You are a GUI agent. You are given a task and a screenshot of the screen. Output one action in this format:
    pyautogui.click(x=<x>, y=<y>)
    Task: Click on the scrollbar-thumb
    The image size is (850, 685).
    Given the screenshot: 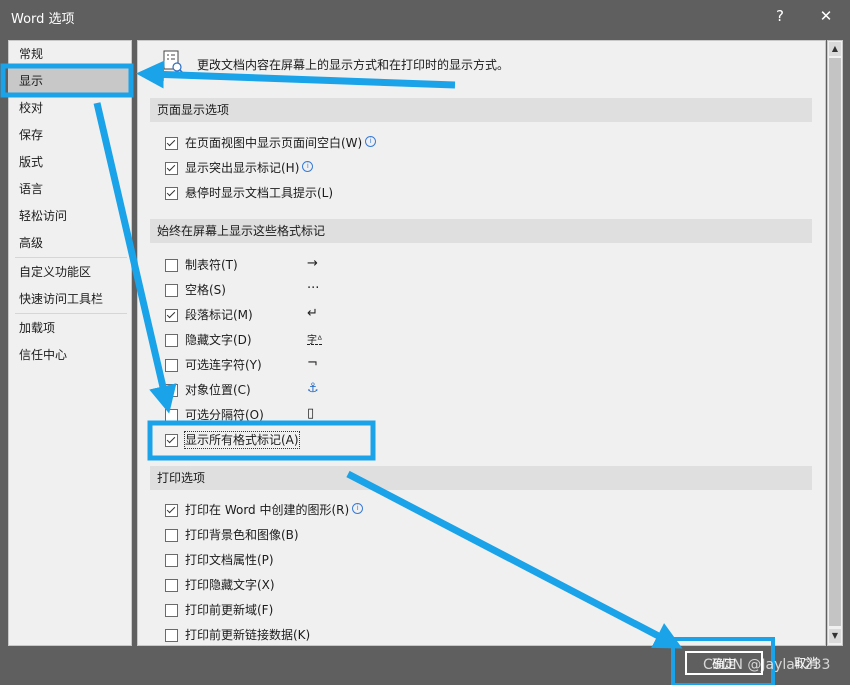 What is the action you would take?
    pyautogui.click(x=835, y=342)
    